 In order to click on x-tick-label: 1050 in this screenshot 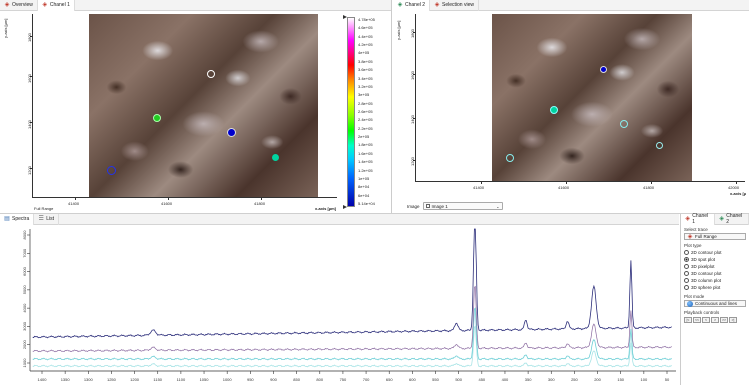, I will do `click(205, 379)`.